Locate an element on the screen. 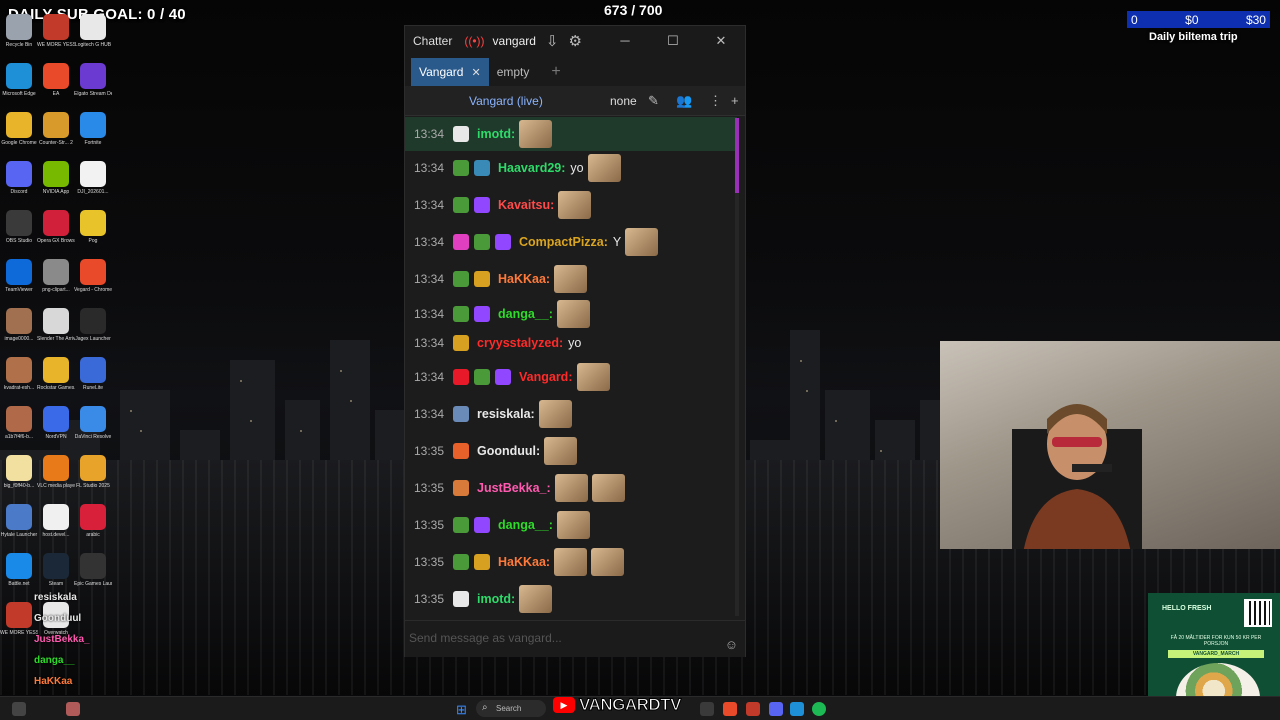 Image resolution: width=1280 pixels, height=720 pixels. pencil-icon: ✎ is located at coordinates (653, 101).